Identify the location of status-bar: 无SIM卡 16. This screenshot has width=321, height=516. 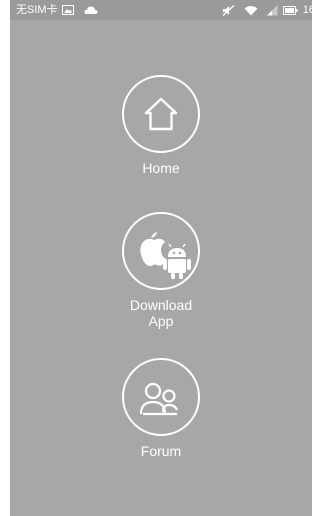
(161, 10).